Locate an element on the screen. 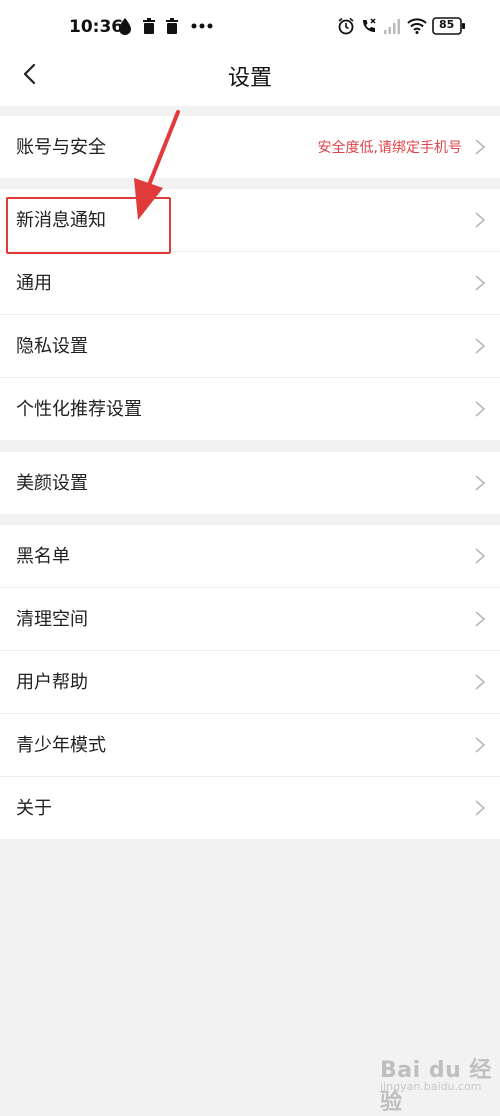  settings-item-label: 隐私设置 is located at coordinates (52, 346).